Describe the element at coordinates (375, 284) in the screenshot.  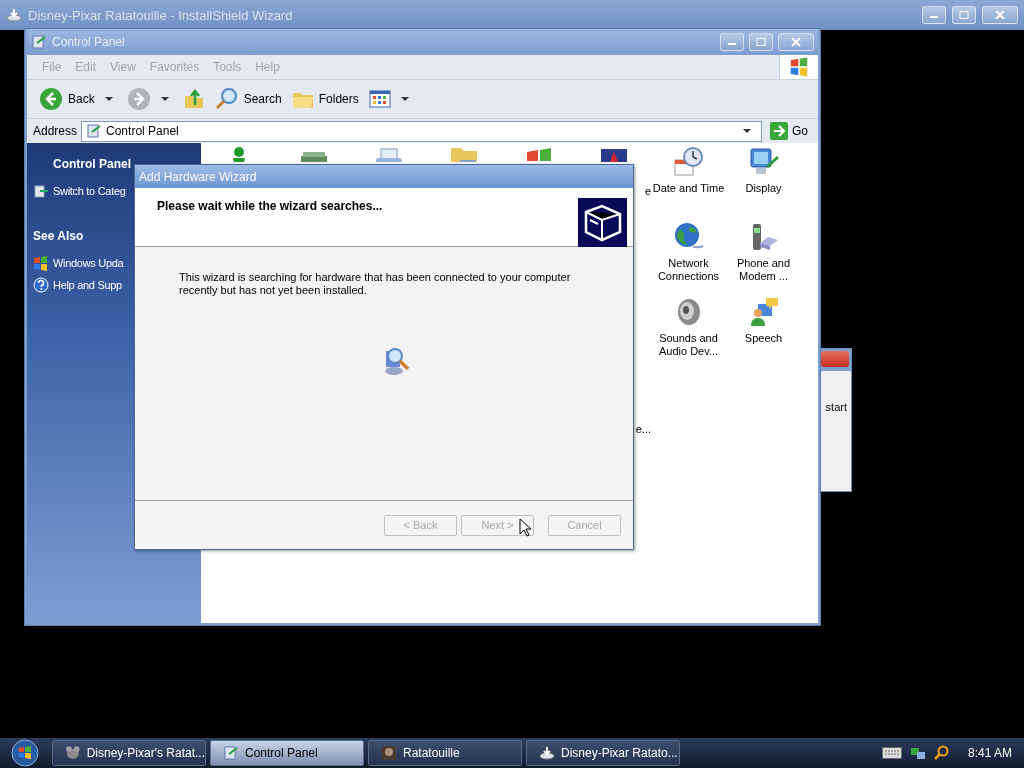
I see `wizard-message: This wizard is searching for hardware that has been connected to your computer recently but has not yet been installed.` at that location.